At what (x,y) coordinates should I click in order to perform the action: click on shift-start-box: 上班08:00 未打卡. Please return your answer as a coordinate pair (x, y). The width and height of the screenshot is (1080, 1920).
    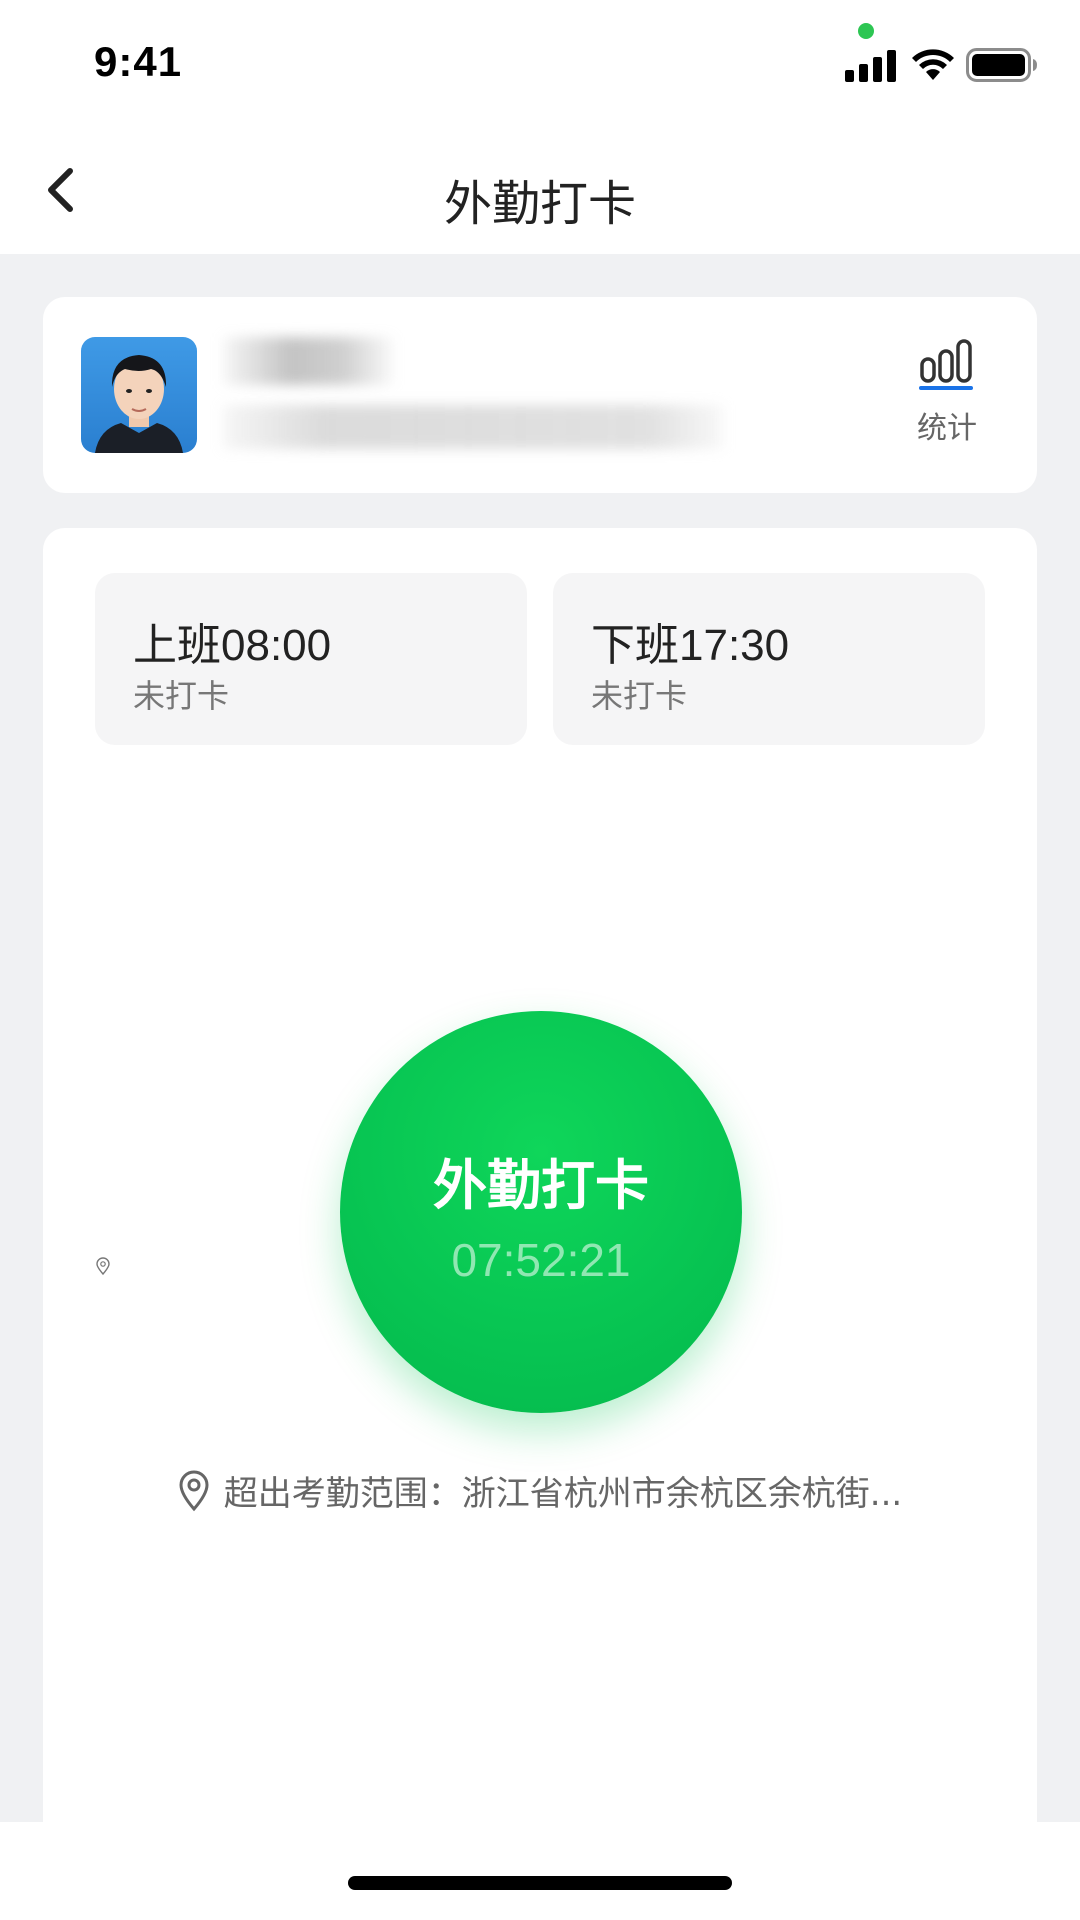
    Looking at the image, I should click on (311, 659).